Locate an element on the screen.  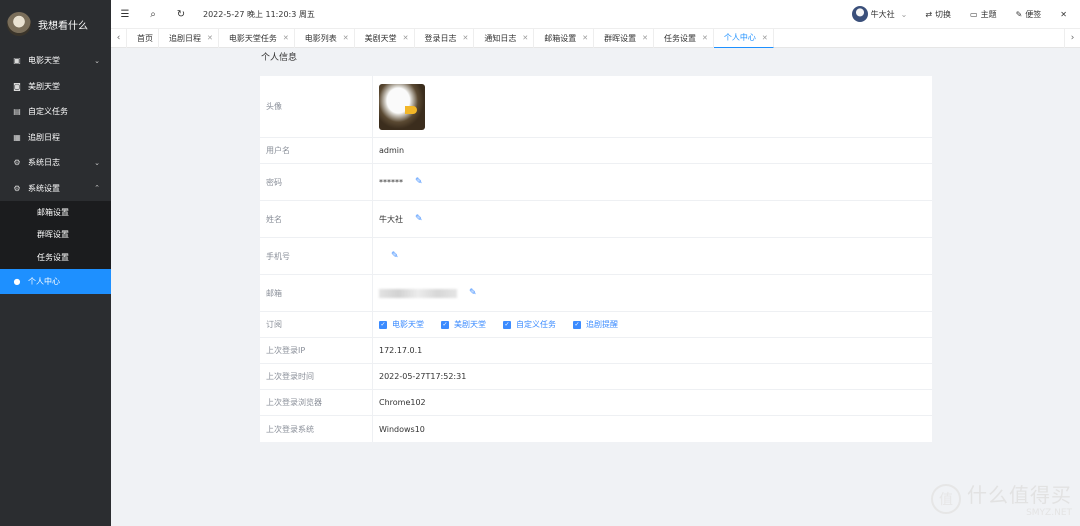
tab-email-settings: 邮箱设置 ✕ is located at coordinates (564, 38).